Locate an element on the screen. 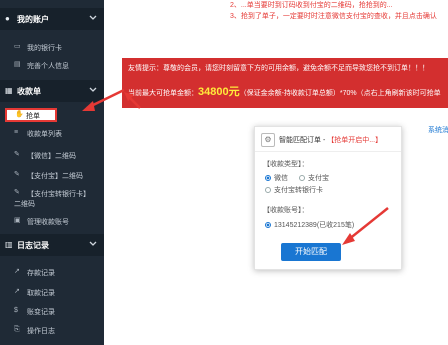  arrow-to-grab-order is located at coordinates (103, 99).